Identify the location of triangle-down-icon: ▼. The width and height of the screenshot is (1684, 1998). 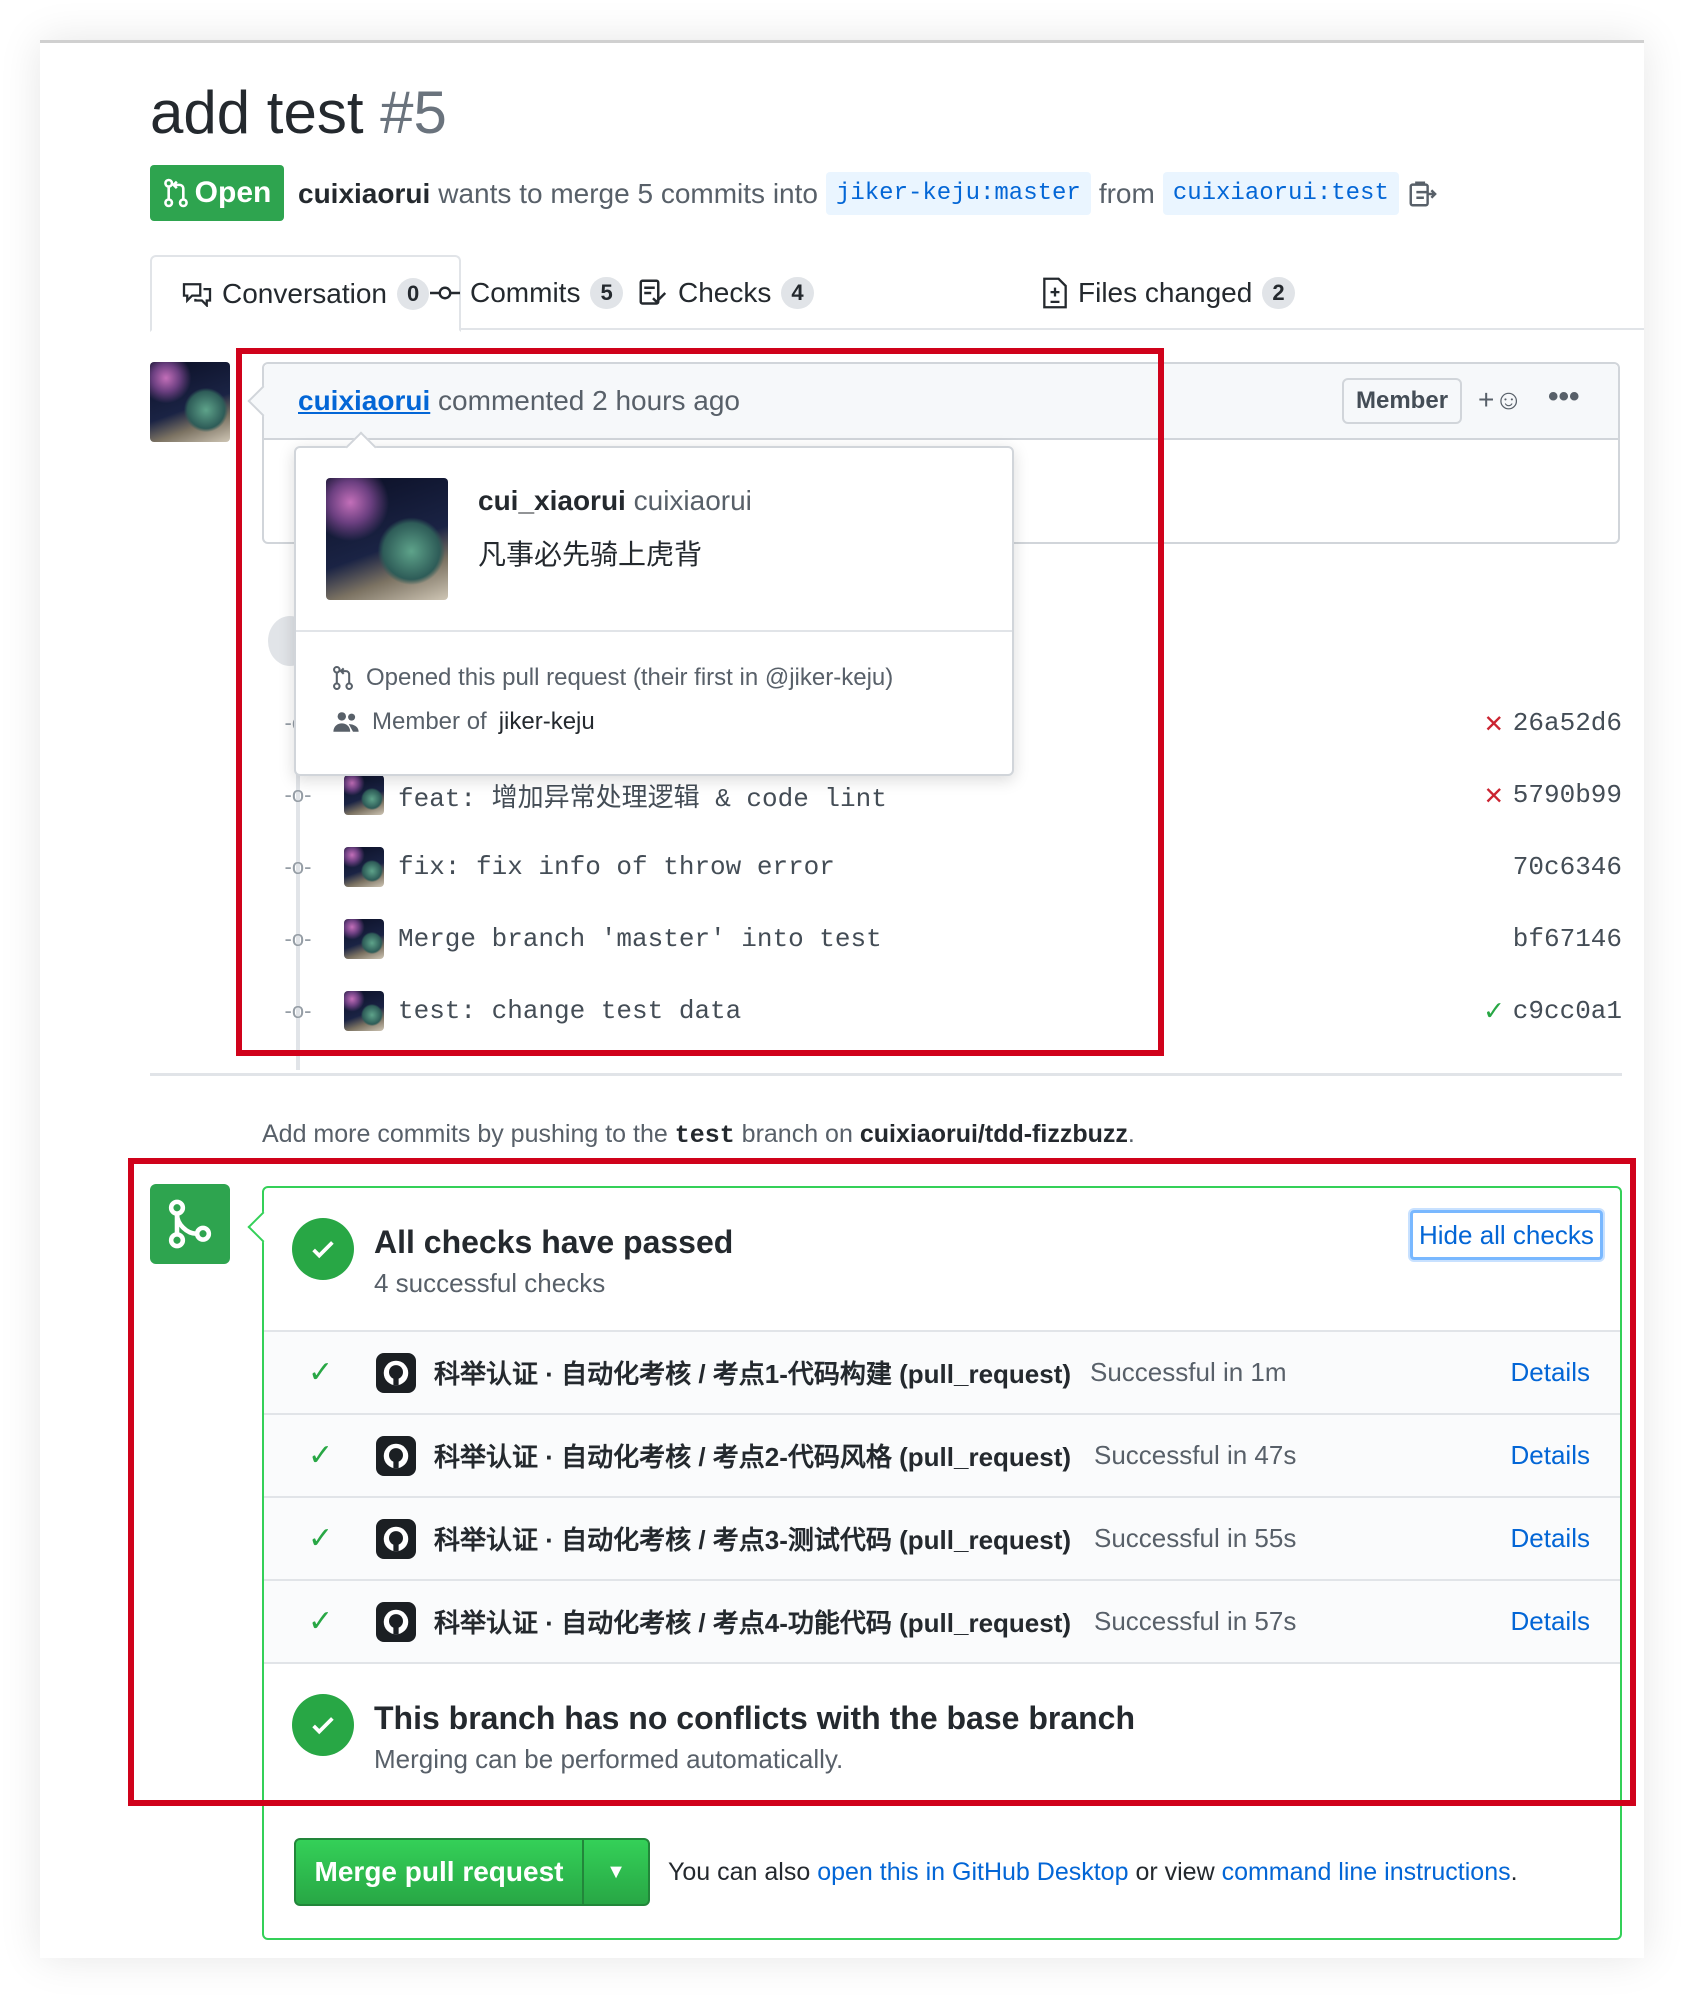
(616, 1871).